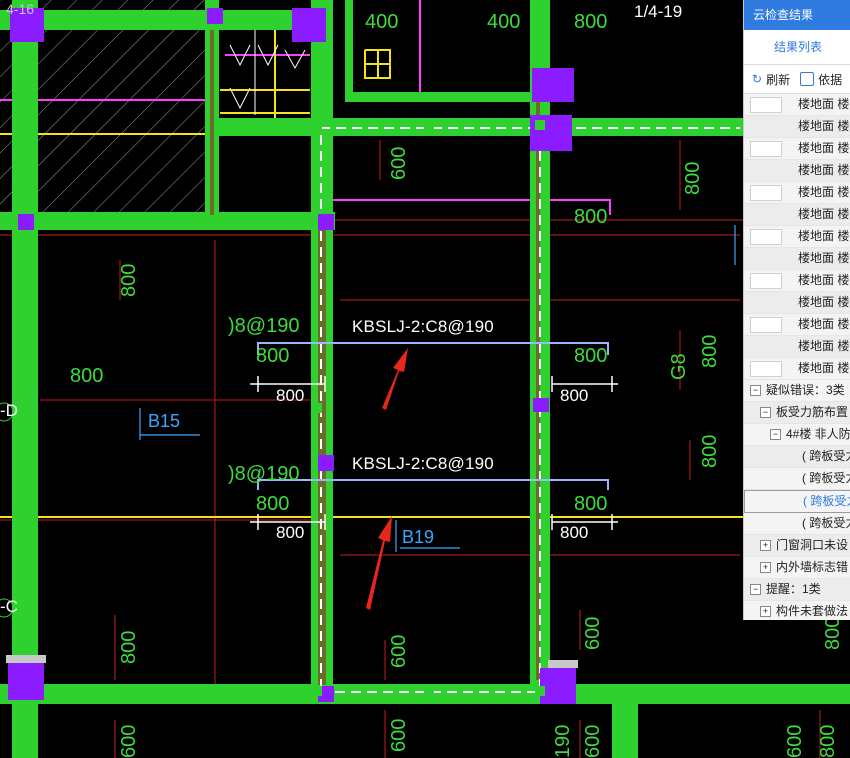  What do you see at coordinates (757, 79) in the screenshot?
I see `refresh-icon: ↻` at bounding box center [757, 79].